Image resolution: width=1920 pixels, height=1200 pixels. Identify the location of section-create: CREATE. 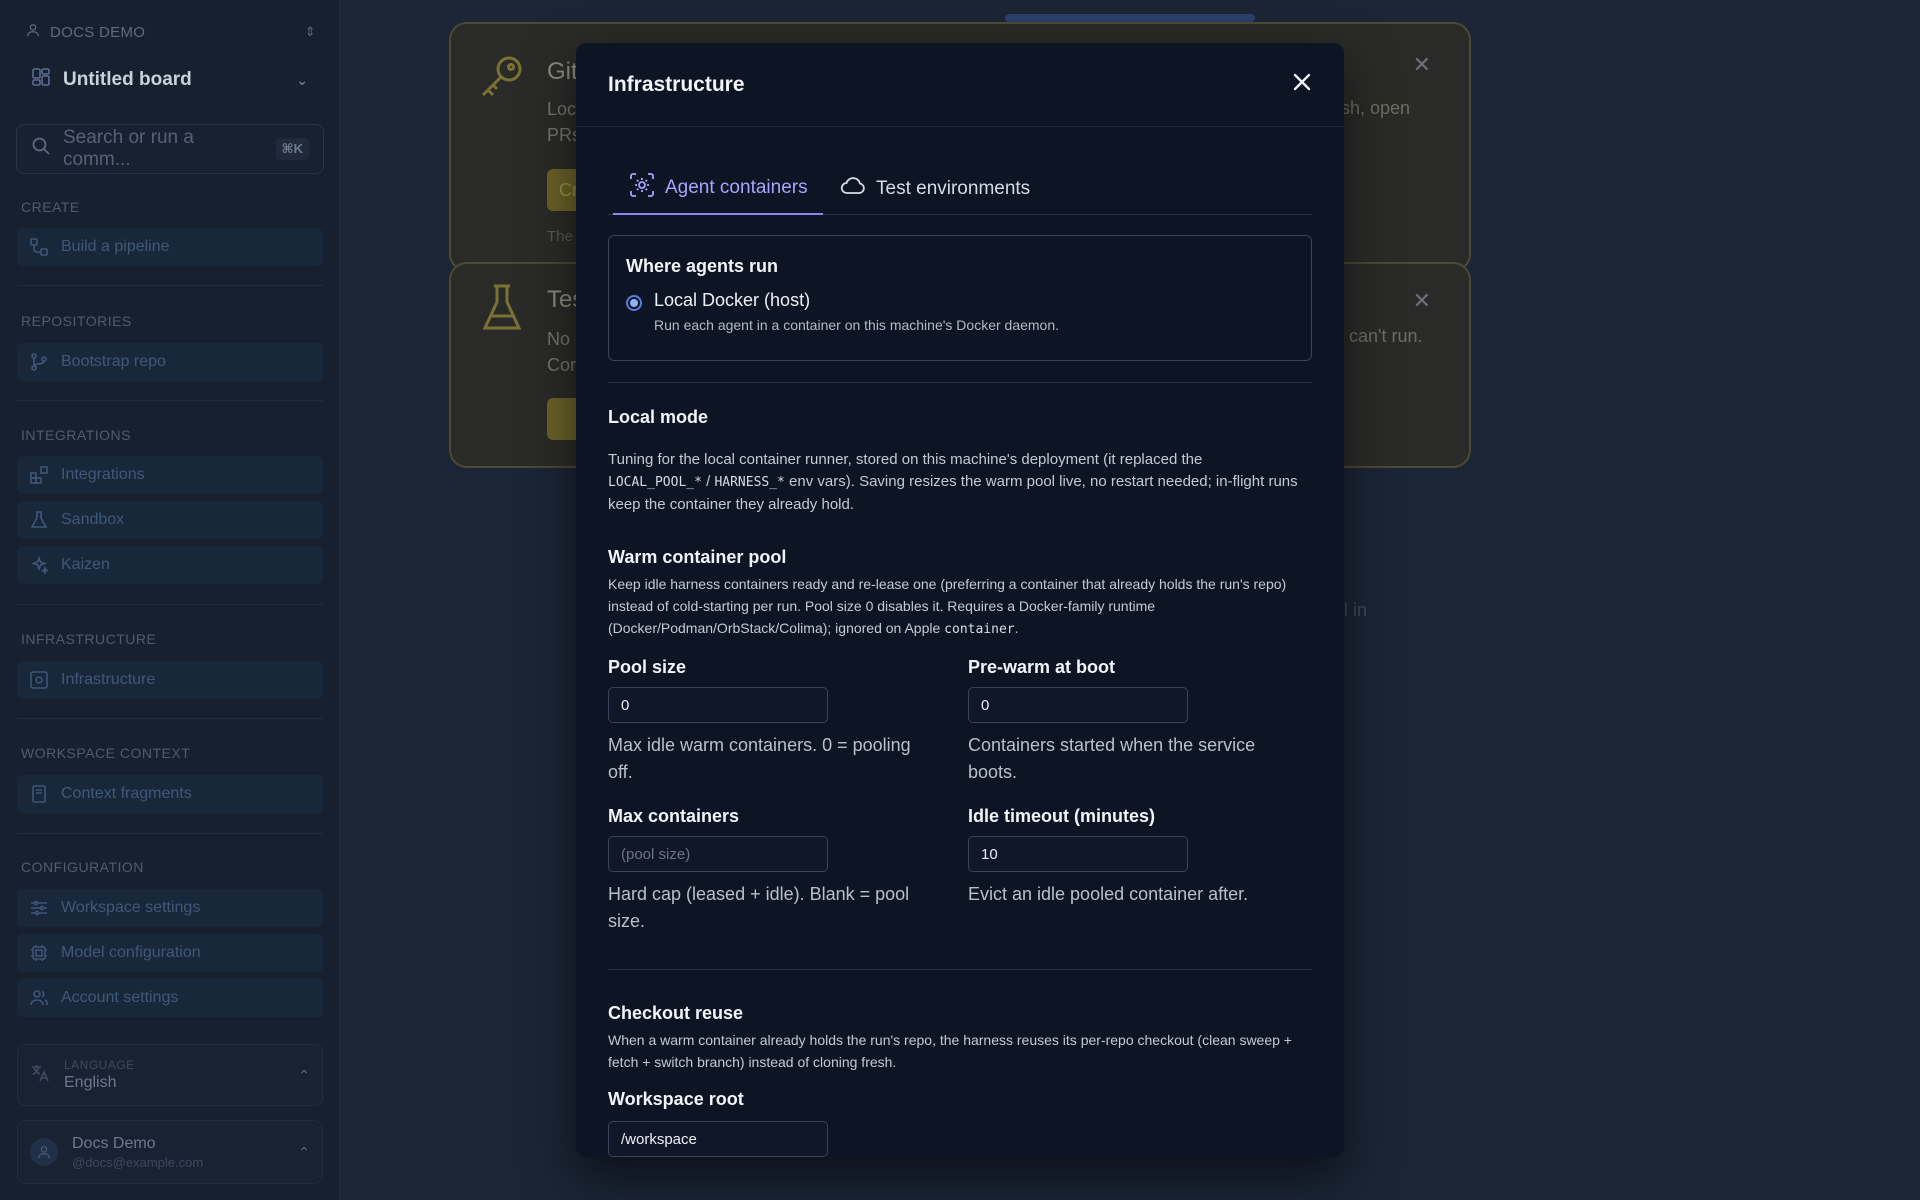
(50, 207).